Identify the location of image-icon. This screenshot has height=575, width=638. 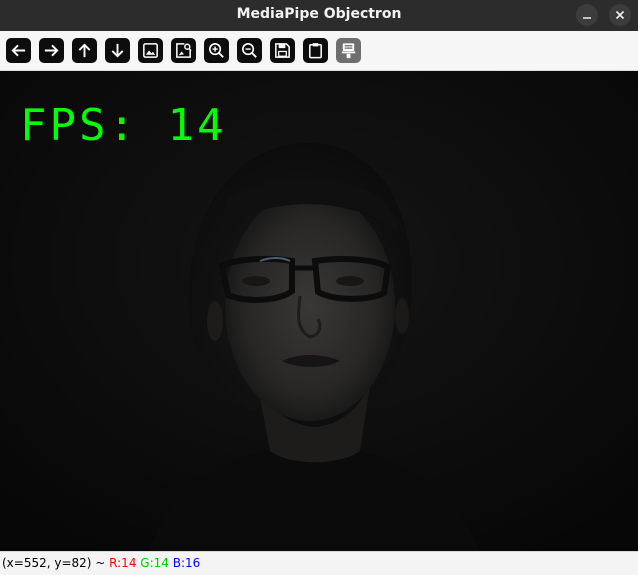
(150, 50).